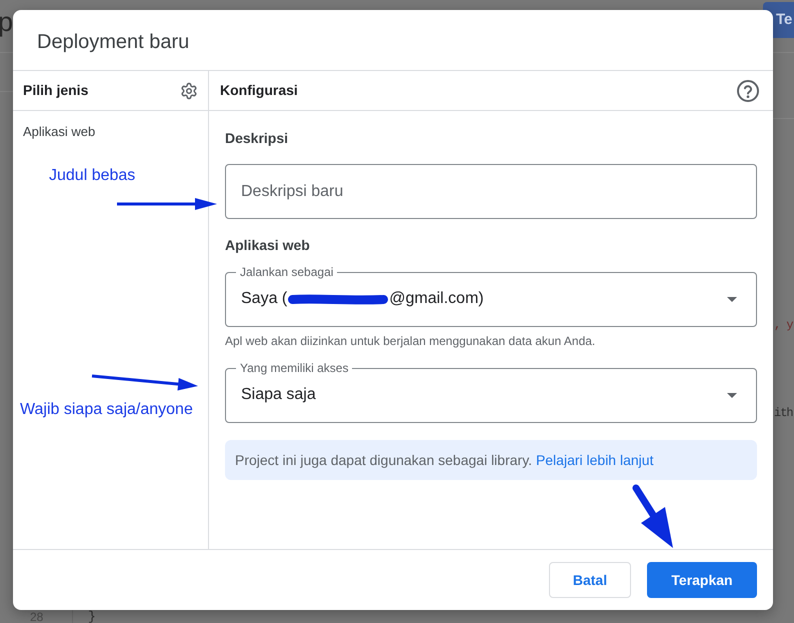  Describe the element at coordinates (410, 341) in the screenshot. I see `helper-text: Apl web akan diizinkan untuk berjalan menggunakan data akun Anda.` at that location.